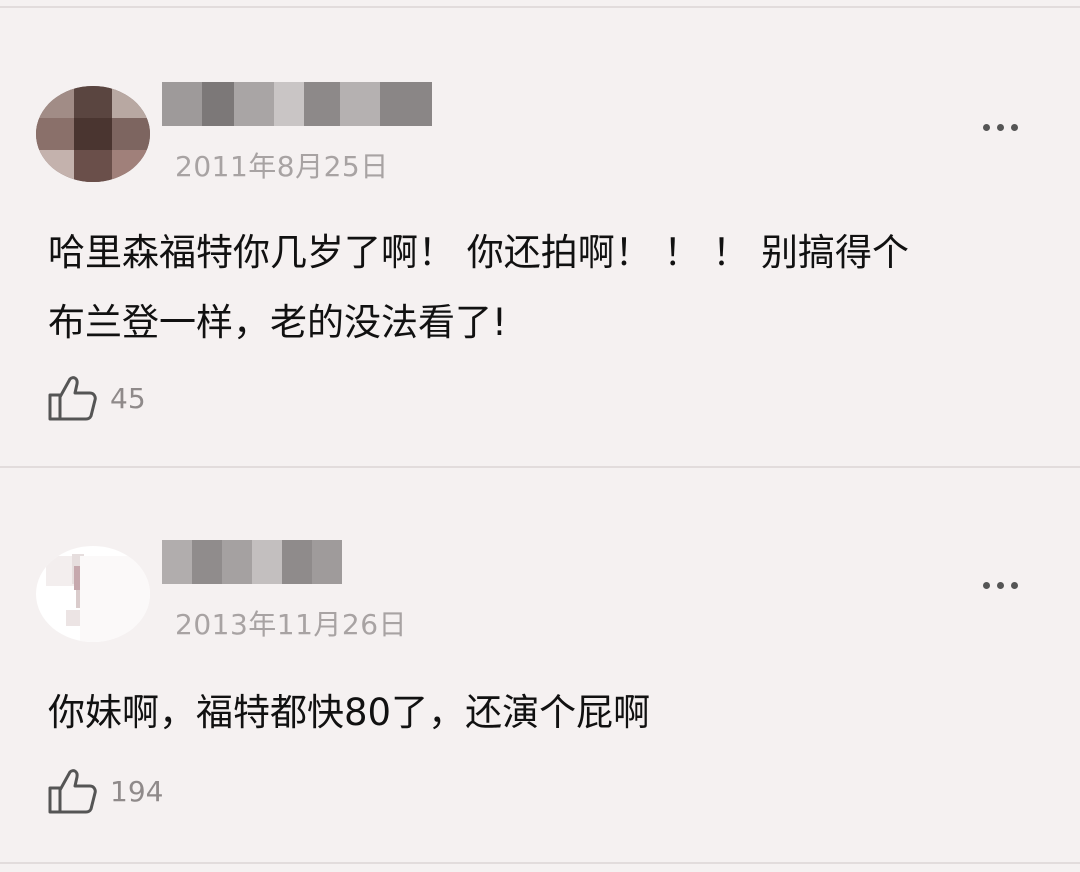 The height and width of the screenshot is (872, 1080). I want to click on comment-date: 2013年11月26日, so click(291, 624).